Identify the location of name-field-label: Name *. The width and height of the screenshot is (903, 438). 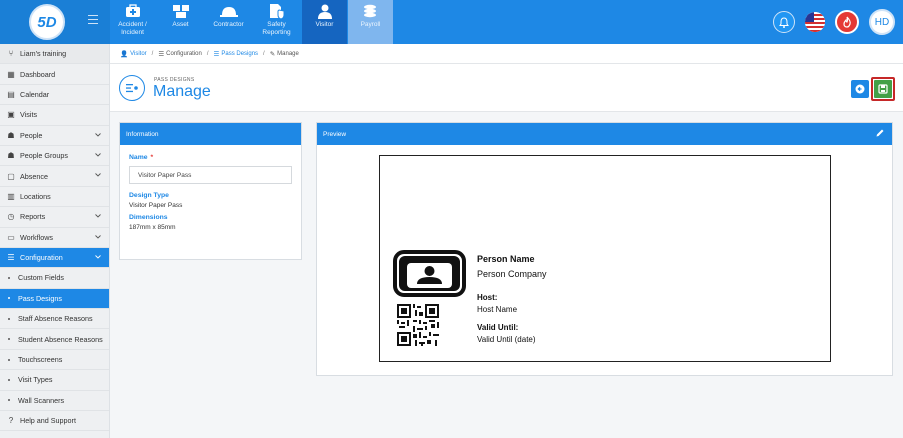
(210, 157).